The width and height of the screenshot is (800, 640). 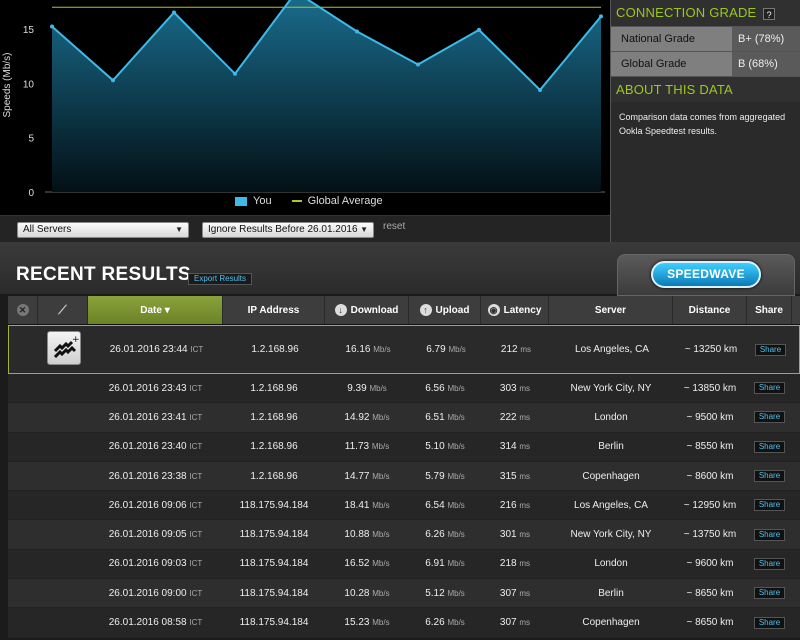 I want to click on date-value: 26.01.2016 09:06, so click(x=147, y=505).